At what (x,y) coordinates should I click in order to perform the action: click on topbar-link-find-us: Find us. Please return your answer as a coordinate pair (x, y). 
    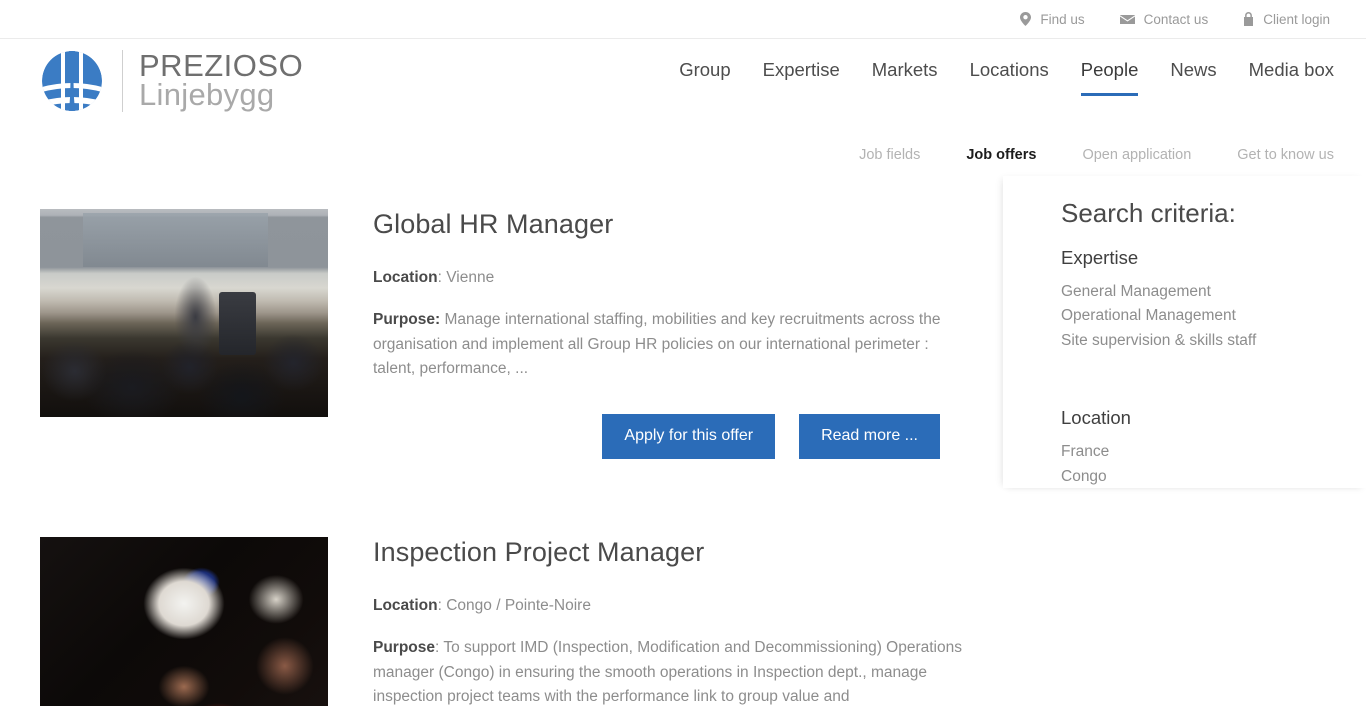
    Looking at the image, I should click on (1052, 19).